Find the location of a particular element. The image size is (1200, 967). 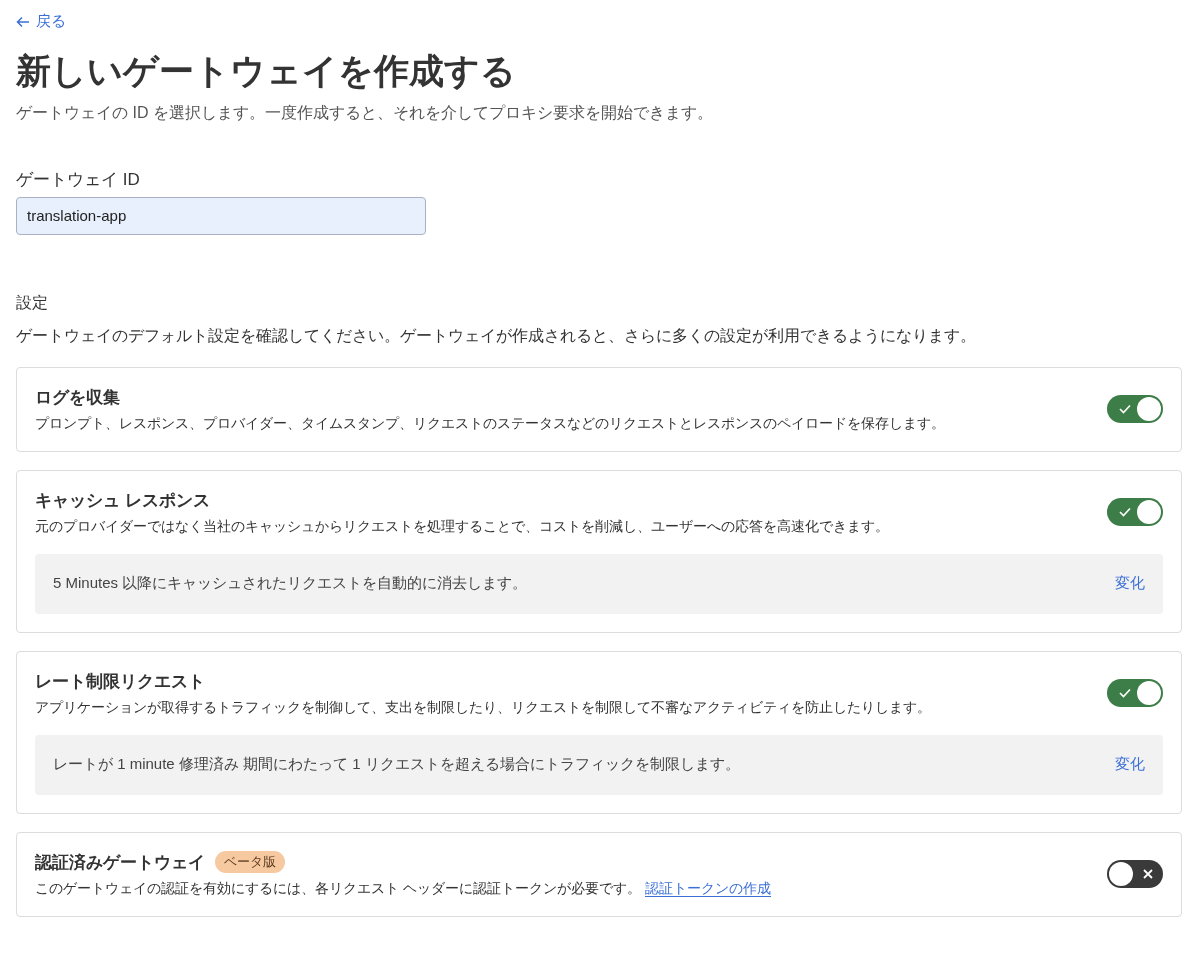

setting-title: レート制限リクエスト is located at coordinates (120, 681).